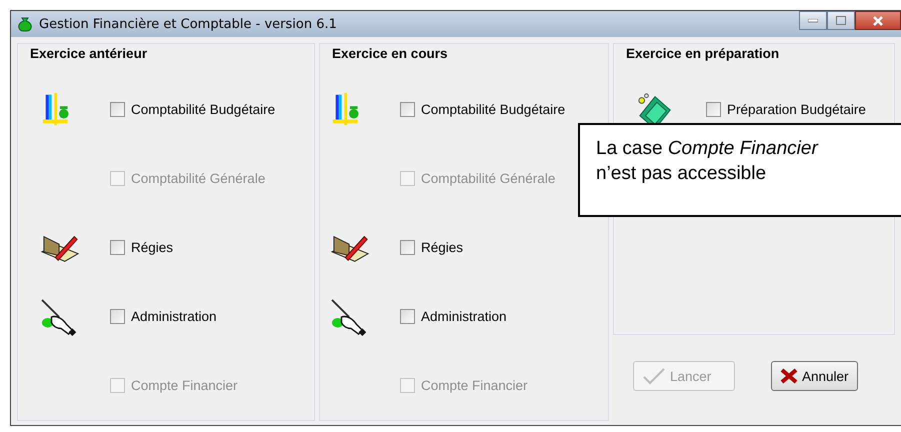 The image size is (901, 432). Describe the element at coordinates (390, 53) in the screenshot. I see `group-title: Exercice en cours` at that location.